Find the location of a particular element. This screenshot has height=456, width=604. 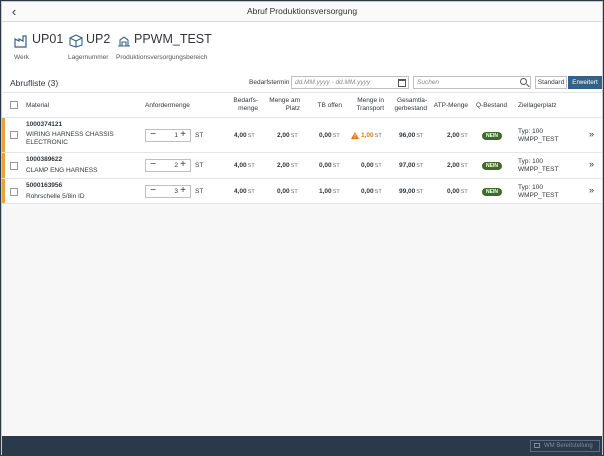

quantity-stepper: − 2 + is located at coordinates (168, 165).